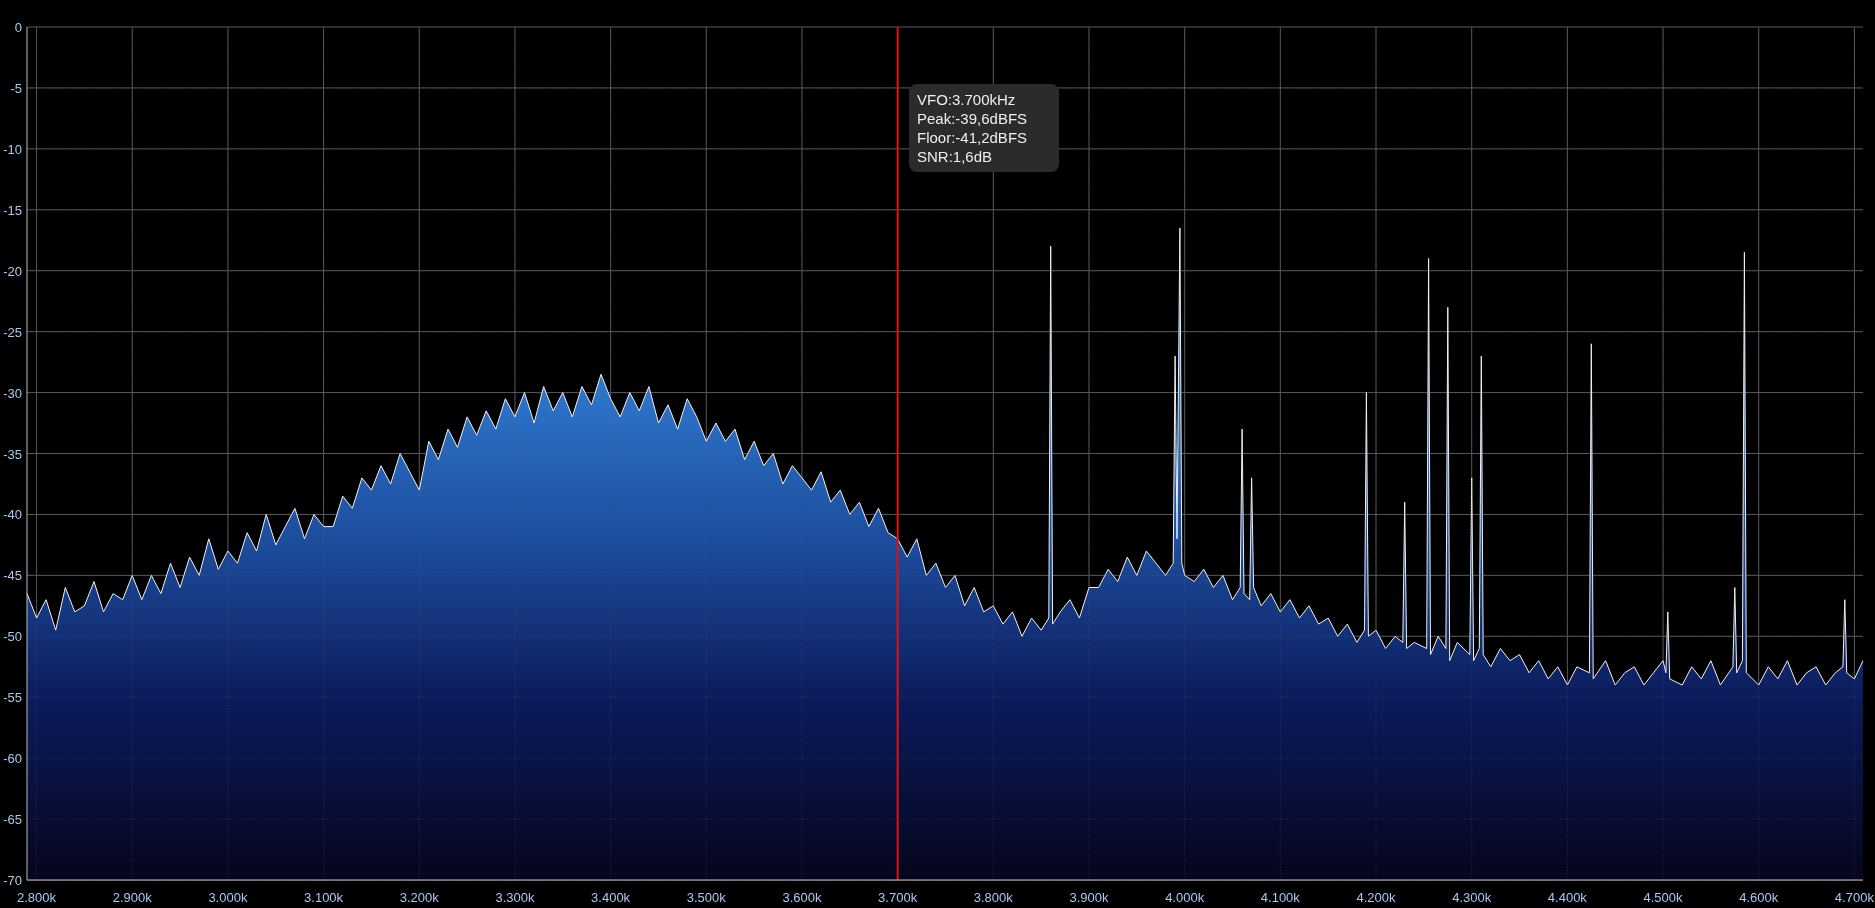 The width and height of the screenshot is (1875, 908). What do you see at coordinates (898, 897) in the screenshot?
I see `x-axis-label: 3.700k` at bounding box center [898, 897].